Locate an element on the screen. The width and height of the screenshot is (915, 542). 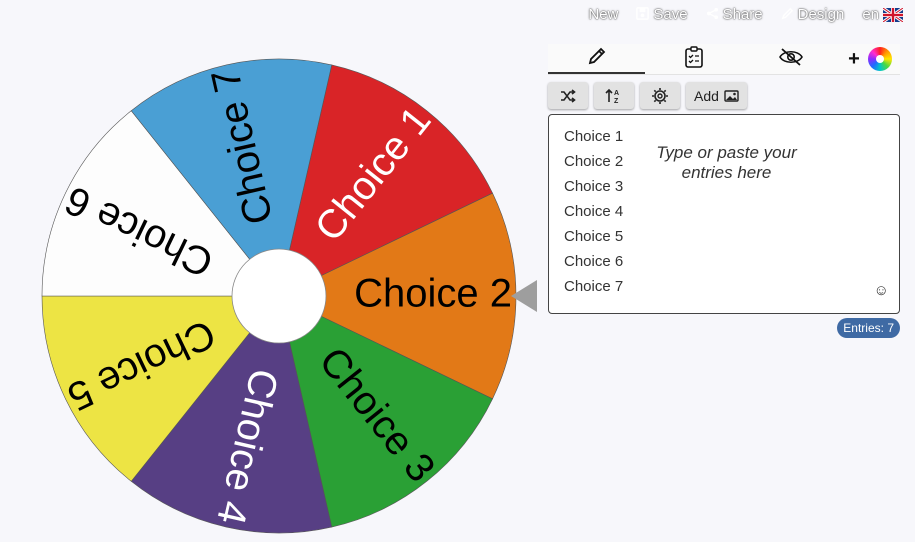
svg-text: A is located at coordinates (616, 93).